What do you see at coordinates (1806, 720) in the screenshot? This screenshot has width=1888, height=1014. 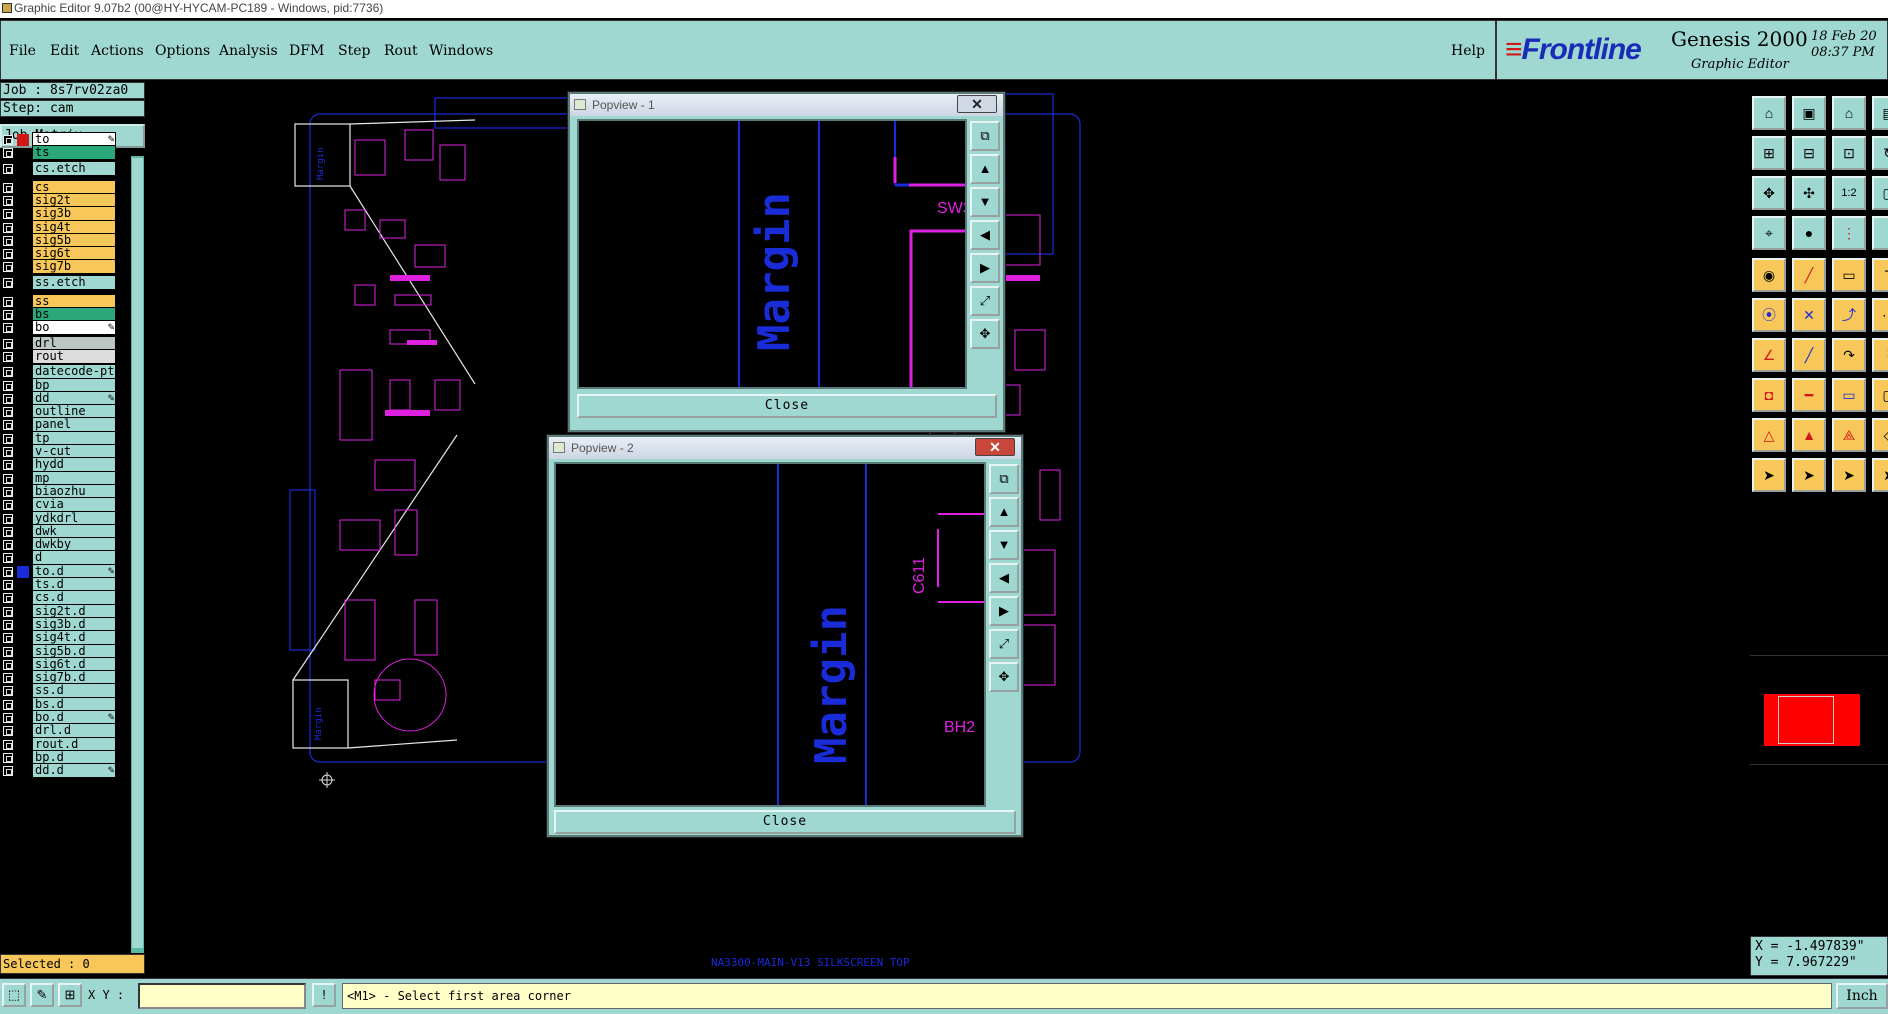 I see `minimap-viewport` at bounding box center [1806, 720].